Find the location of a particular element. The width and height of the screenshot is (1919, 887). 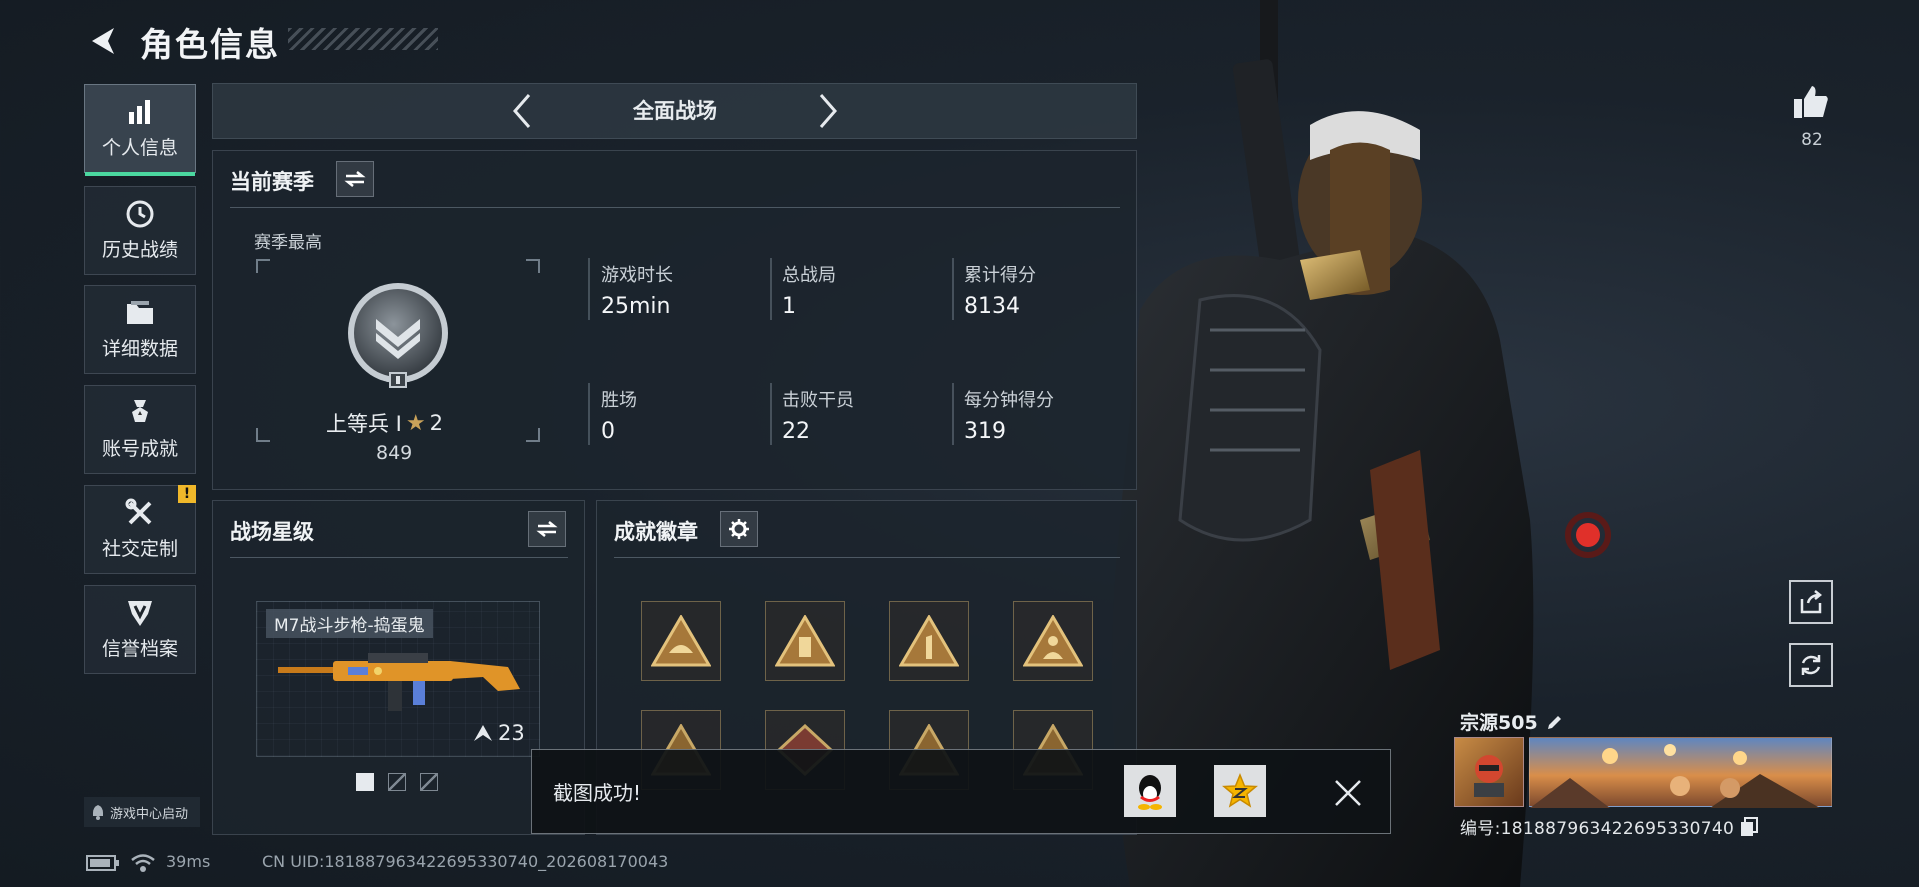

folder-icon is located at coordinates (140, 313).